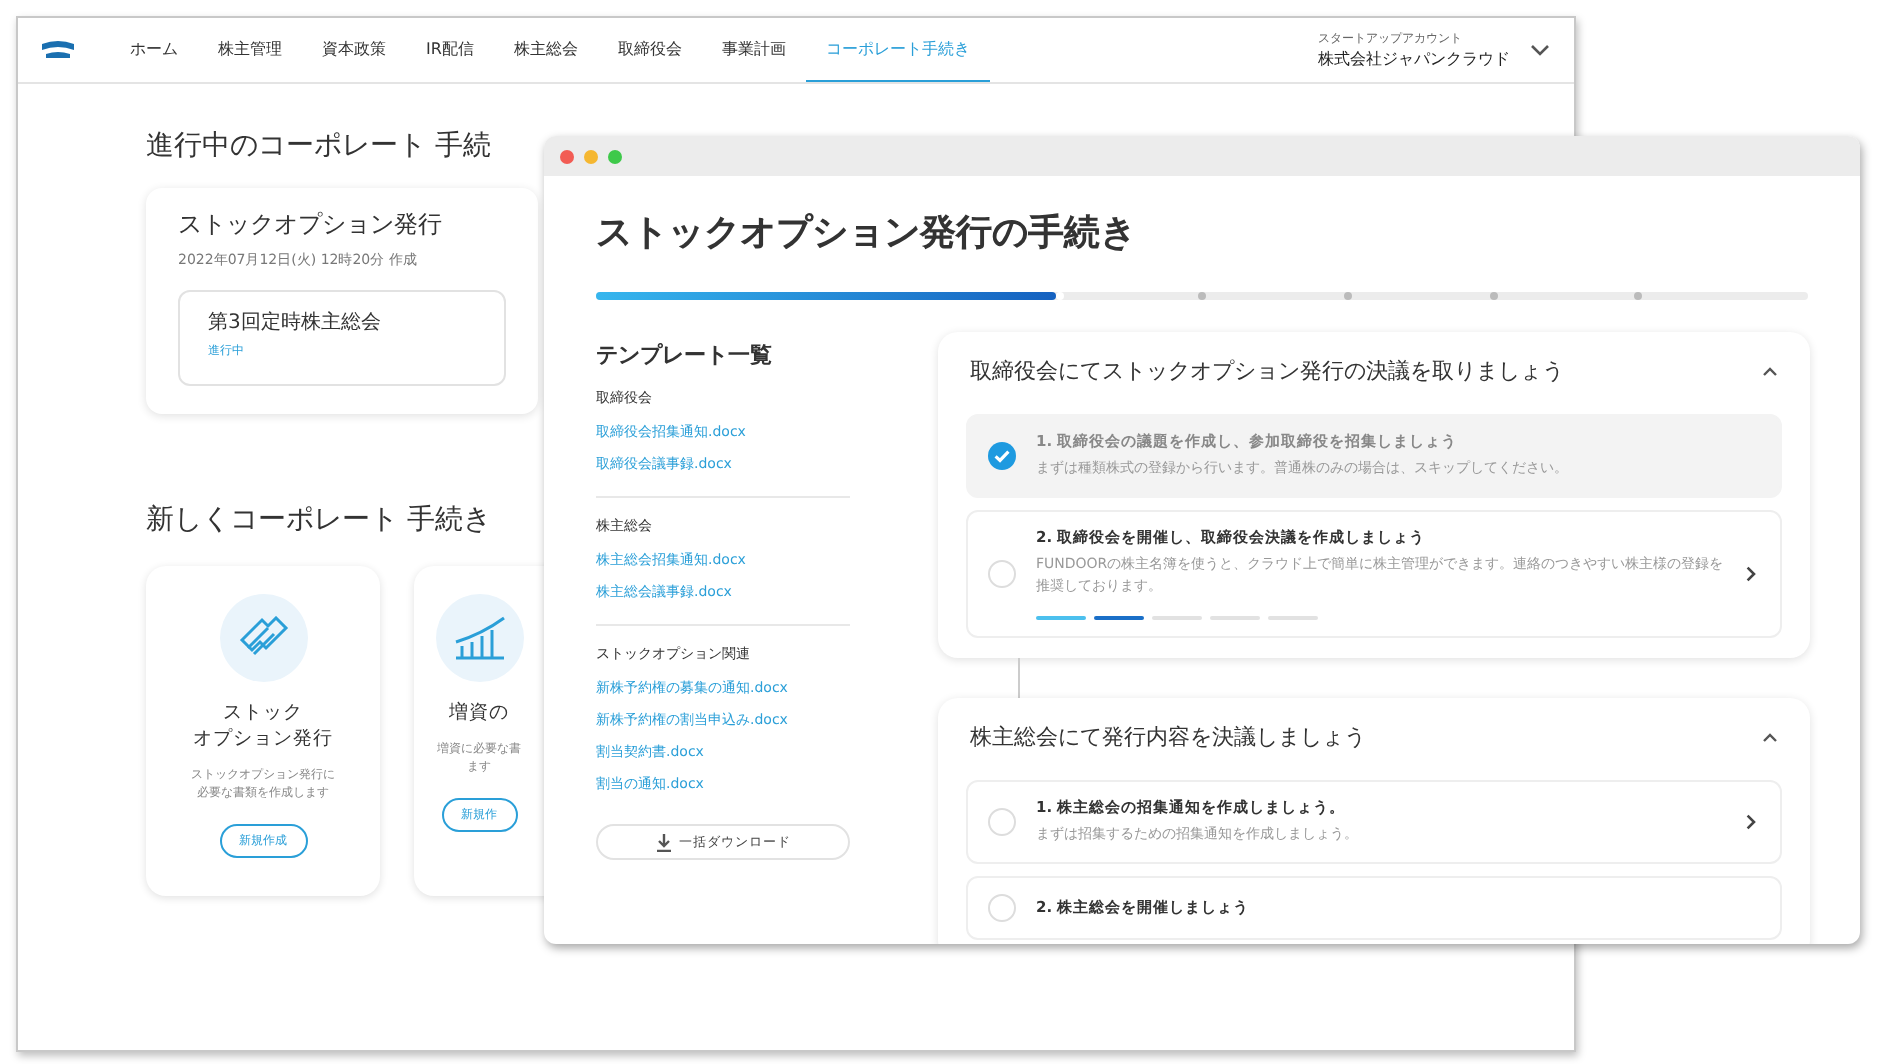  I want to click on nav-tab: 取締役会, so click(649, 50).